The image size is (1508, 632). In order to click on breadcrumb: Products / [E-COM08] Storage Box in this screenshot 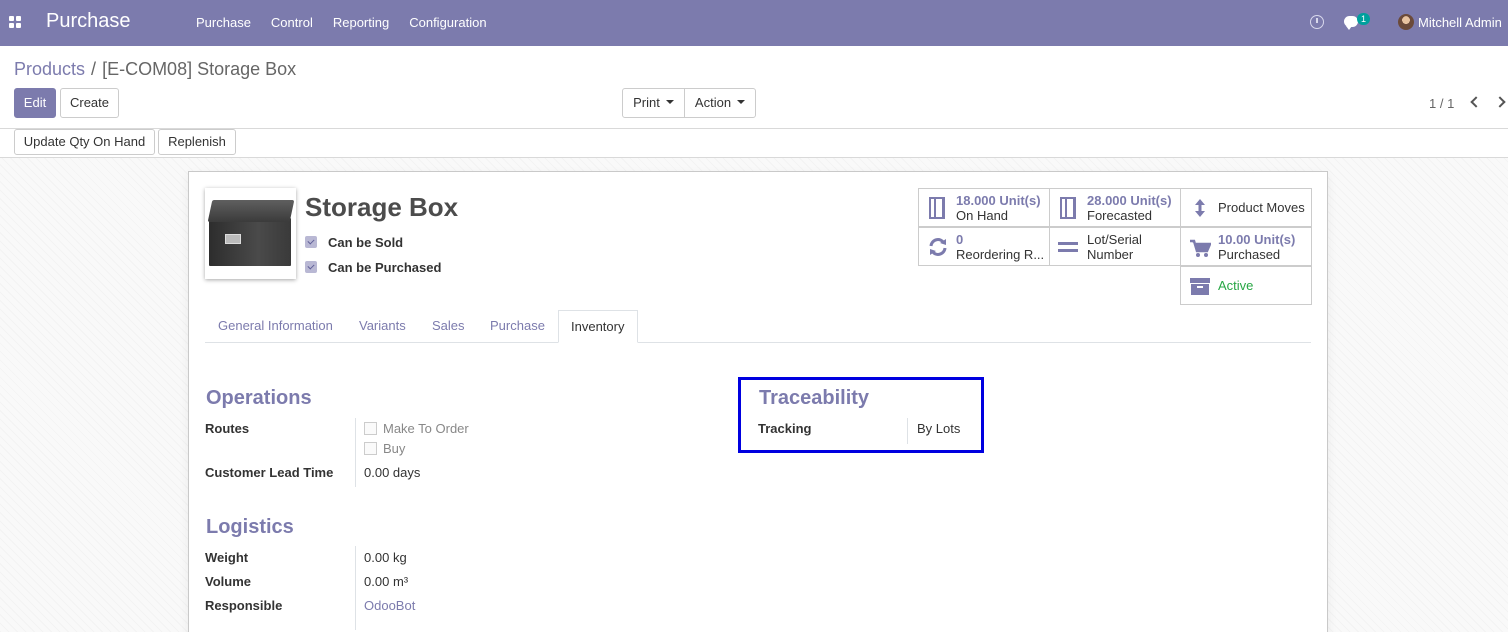, I will do `click(155, 69)`.